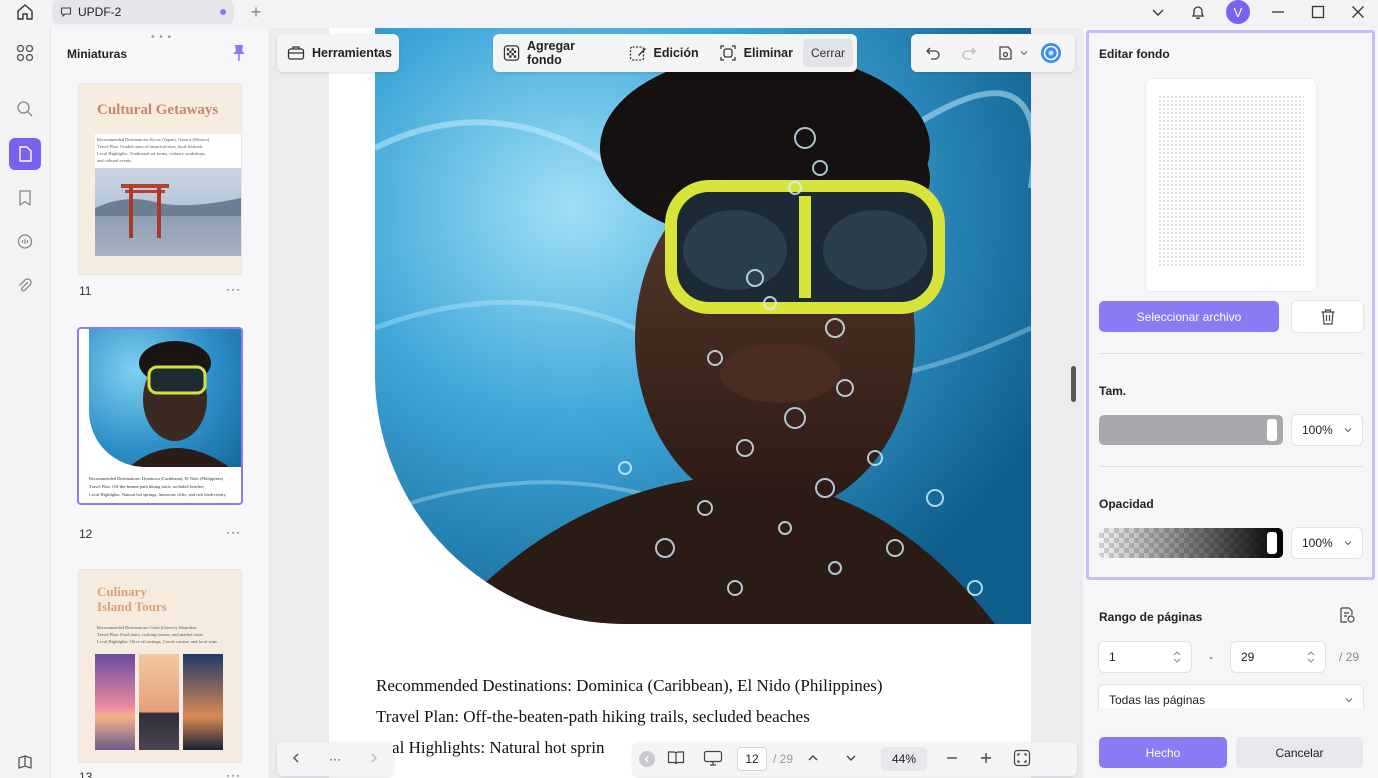 The width and height of the screenshot is (1378, 778). What do you see at coordinates (1349, 657) in the screenshot?
I see `range-total: / 29` at bounding box center [1349, 657].